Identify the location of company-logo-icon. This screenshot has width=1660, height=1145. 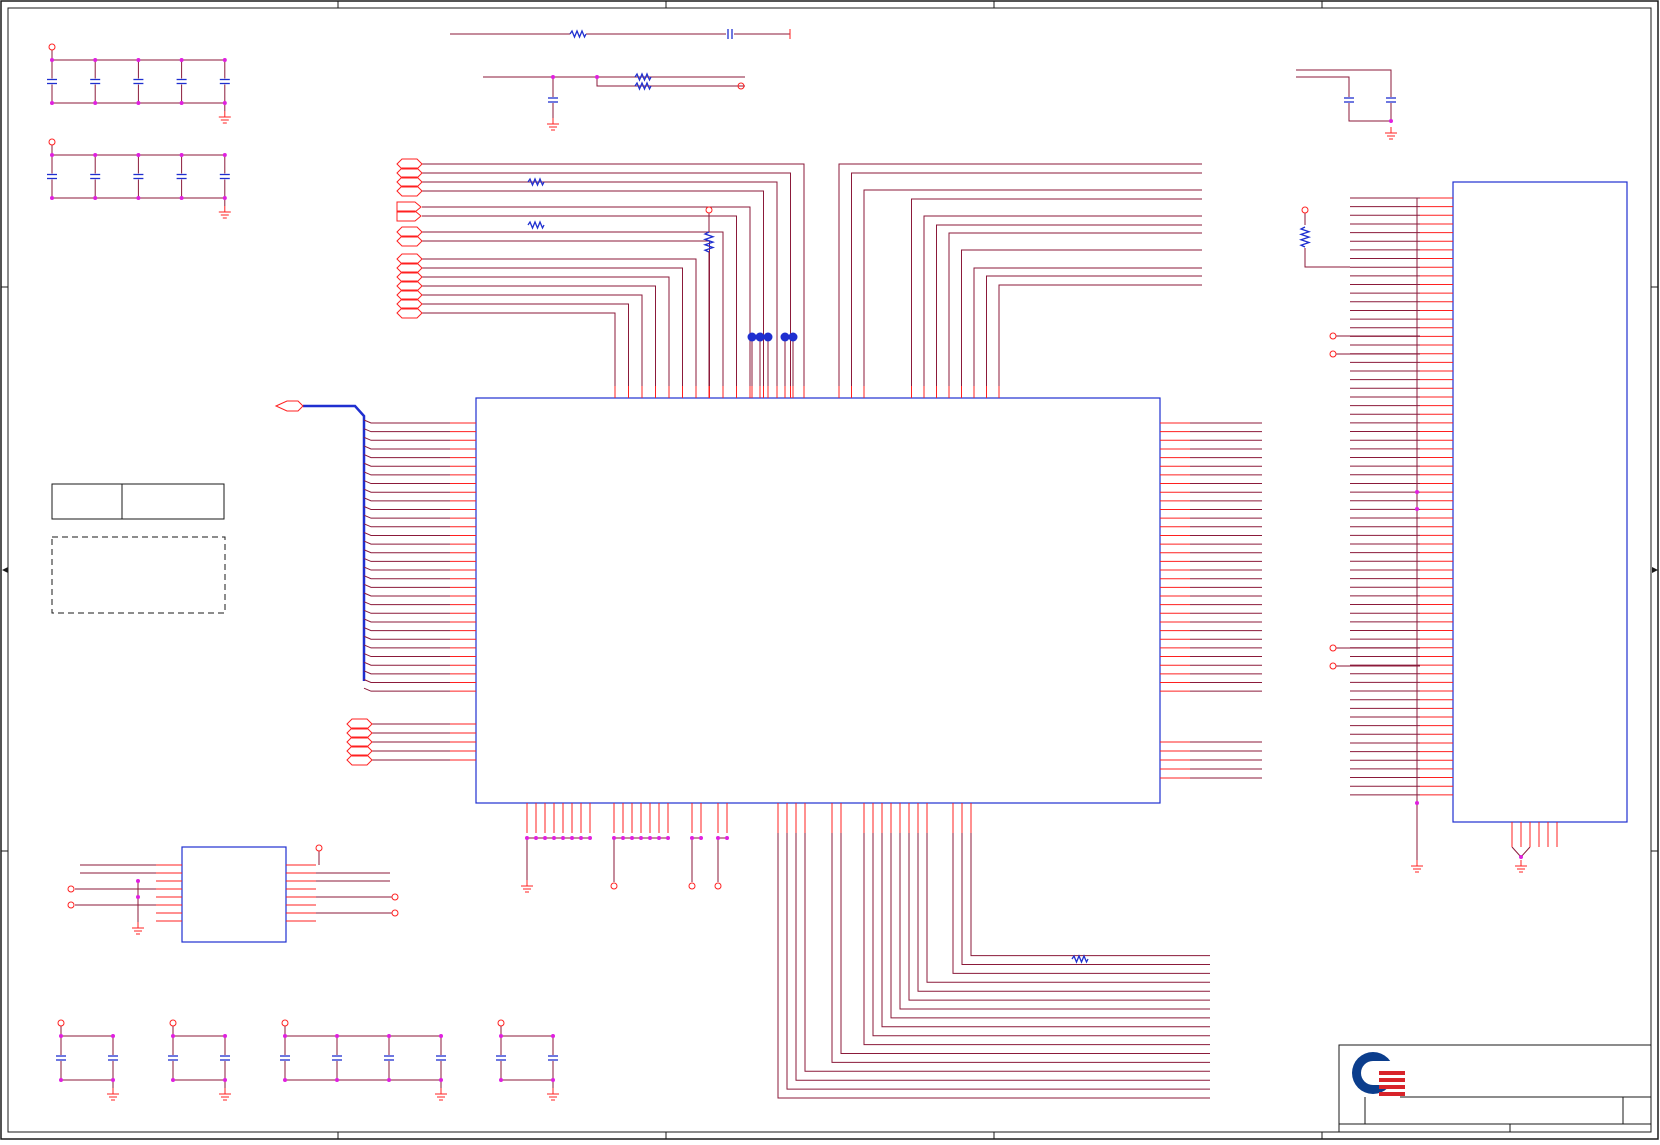
(1378, 1074).